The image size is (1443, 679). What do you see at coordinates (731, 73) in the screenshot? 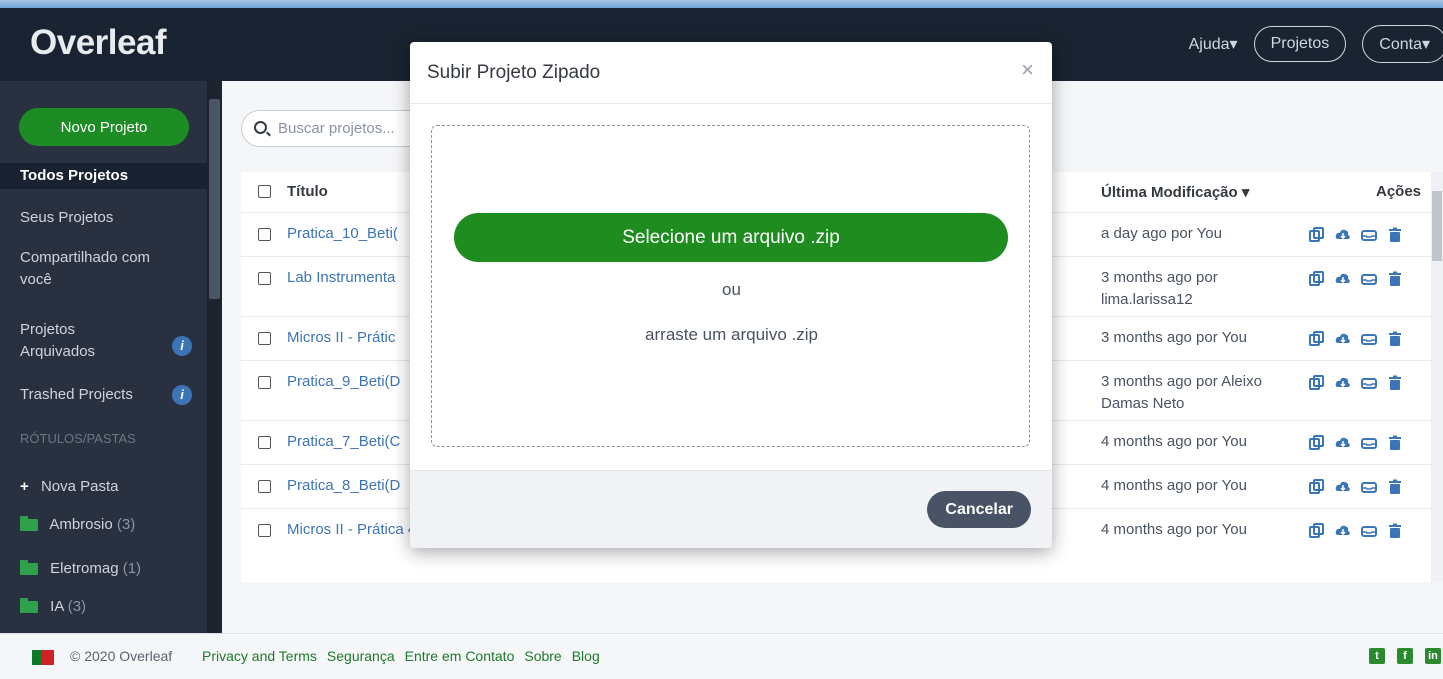
I see `modal-header: Subir Projeto Zipado ×` at bounding box center [731, 73].